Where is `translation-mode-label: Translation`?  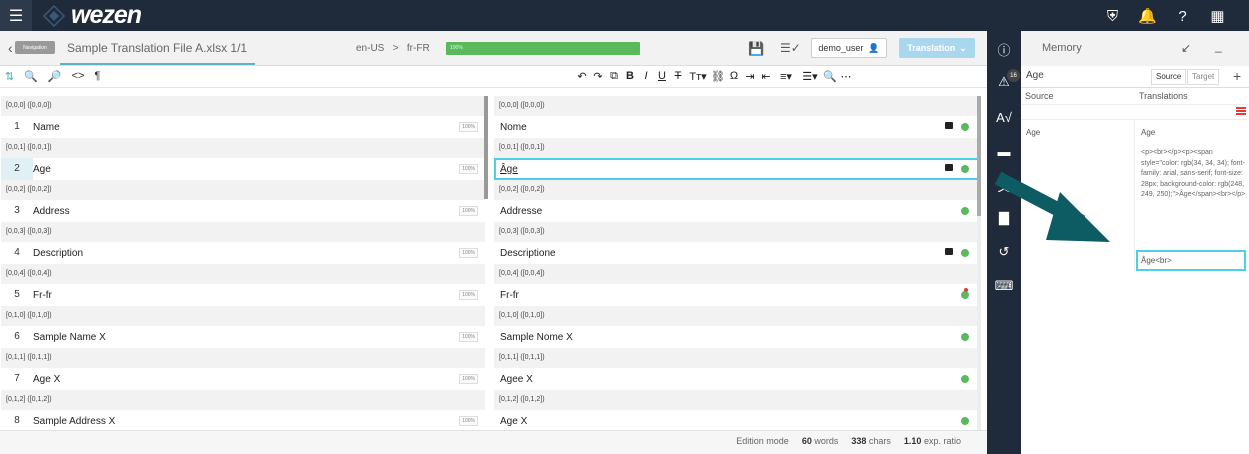
translation-mode-label: Translation is located at coordinates (931, 48).